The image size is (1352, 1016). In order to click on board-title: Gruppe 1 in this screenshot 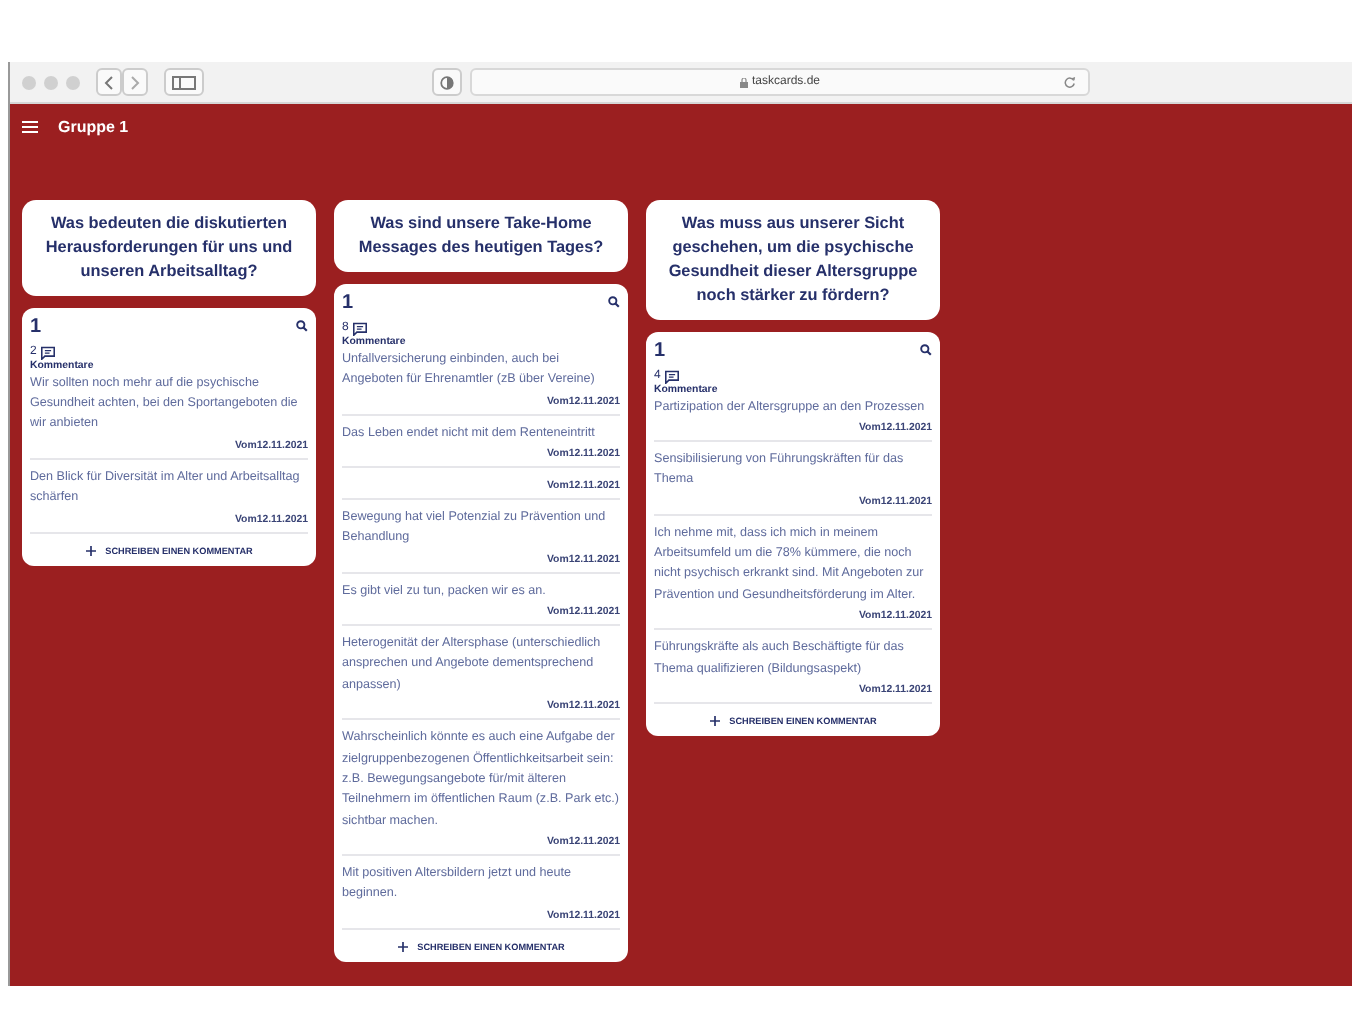, I will do `click(93, 126)`.